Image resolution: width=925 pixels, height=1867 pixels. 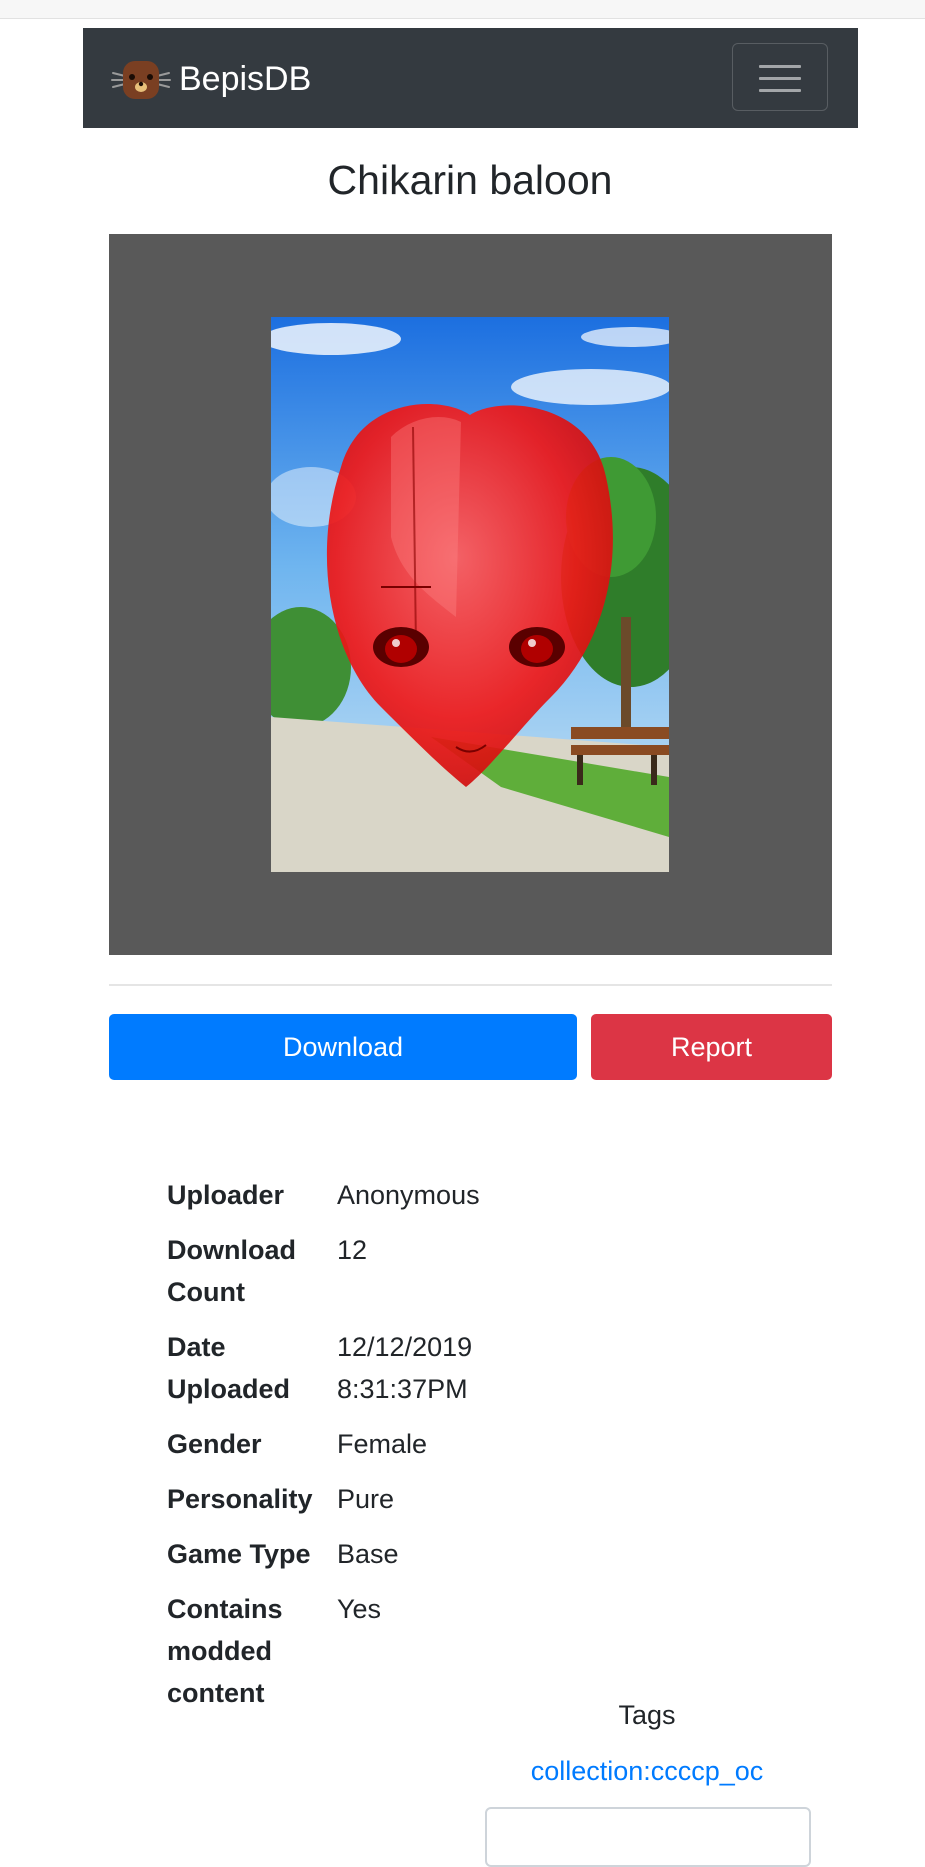 What do you see at coordinates (240, 1499) in the screenshot?
I see `info-key: Personality` at bounding box center [240, 1499].